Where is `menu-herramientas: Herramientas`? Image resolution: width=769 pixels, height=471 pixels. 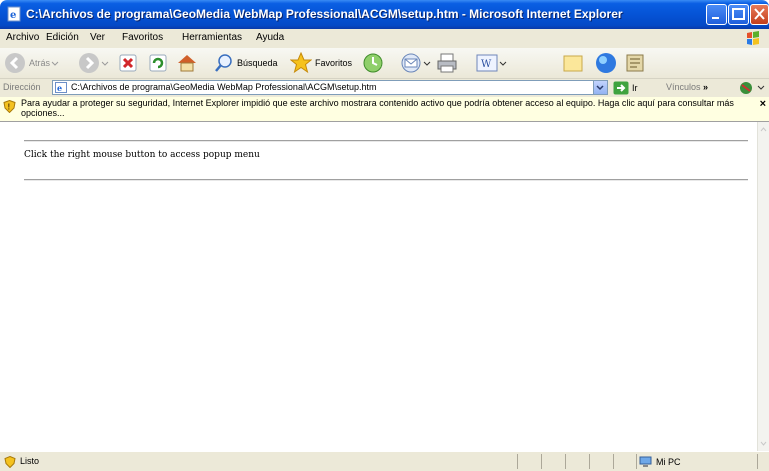 menu-herramientas: Herramientas is located at coordinates (212, 37).